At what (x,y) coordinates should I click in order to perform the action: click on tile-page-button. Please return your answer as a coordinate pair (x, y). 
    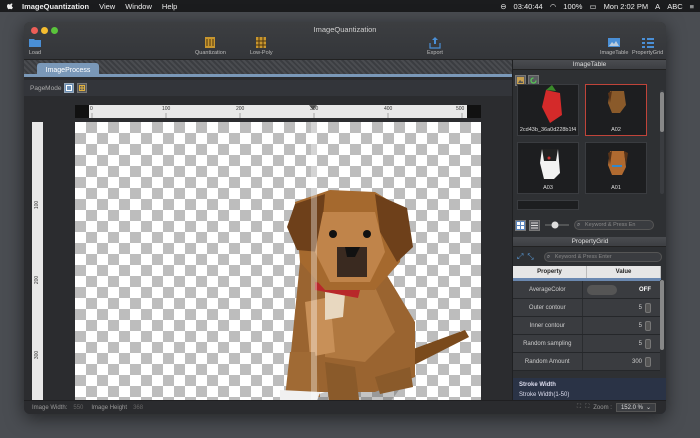
    Looking at the image, I should click on (82, 88).